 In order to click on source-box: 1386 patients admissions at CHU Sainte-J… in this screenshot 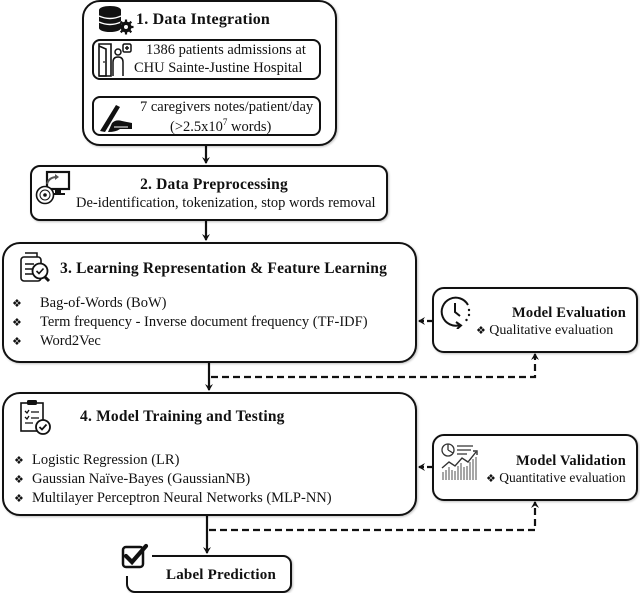, I will do `click(206, 59)`.